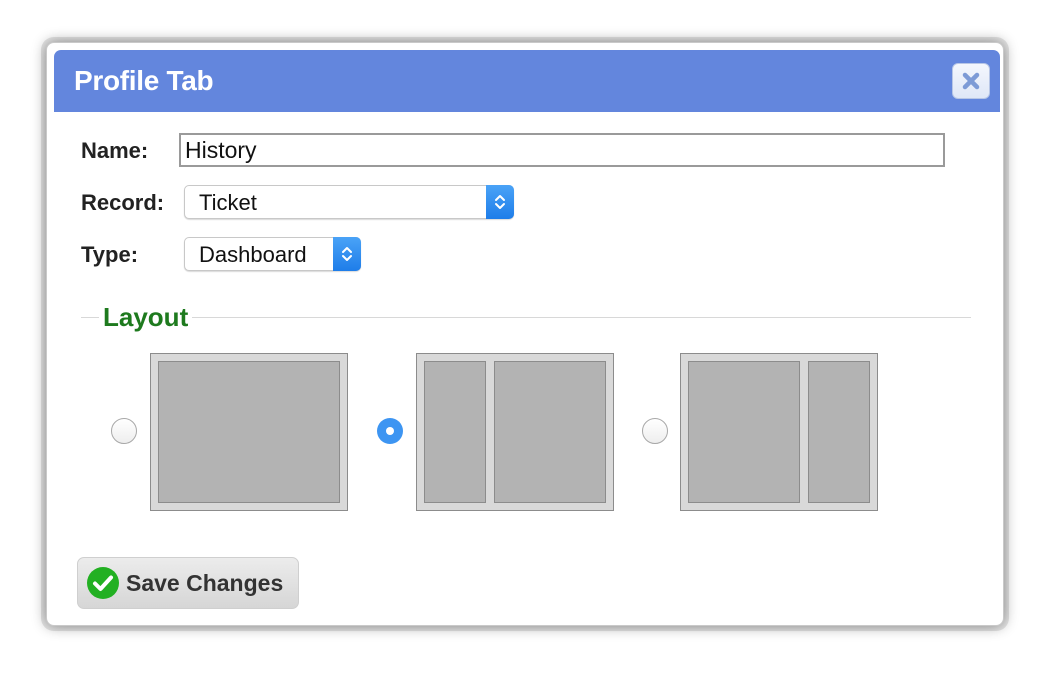  I want to click on close-icon, so click(971, 81).